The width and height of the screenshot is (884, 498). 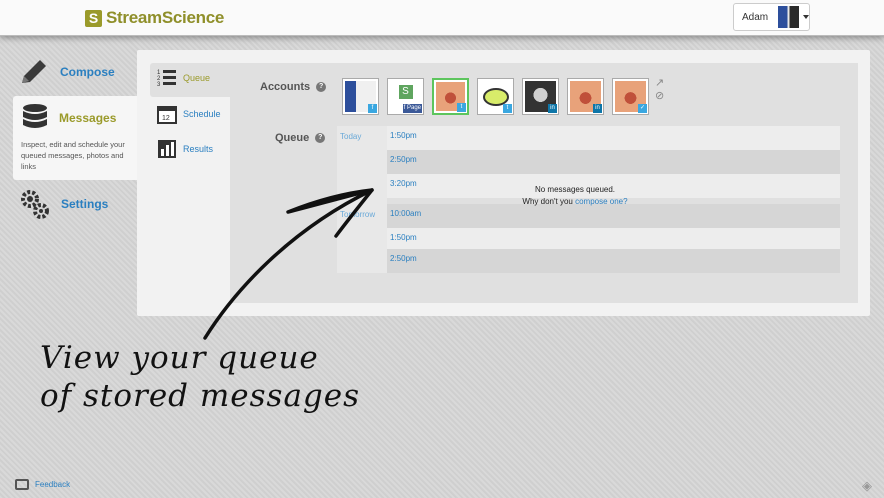 I want to click on gears-icon, so click(x=35, y=204).